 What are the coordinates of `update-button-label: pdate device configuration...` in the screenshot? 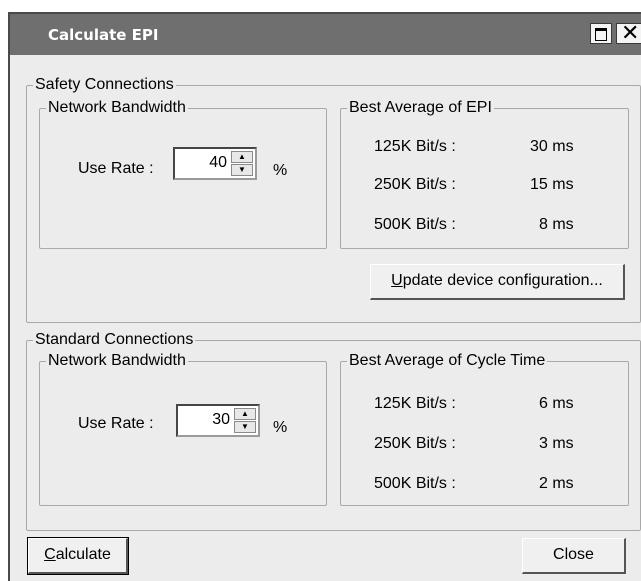 It's located at (502, 280).